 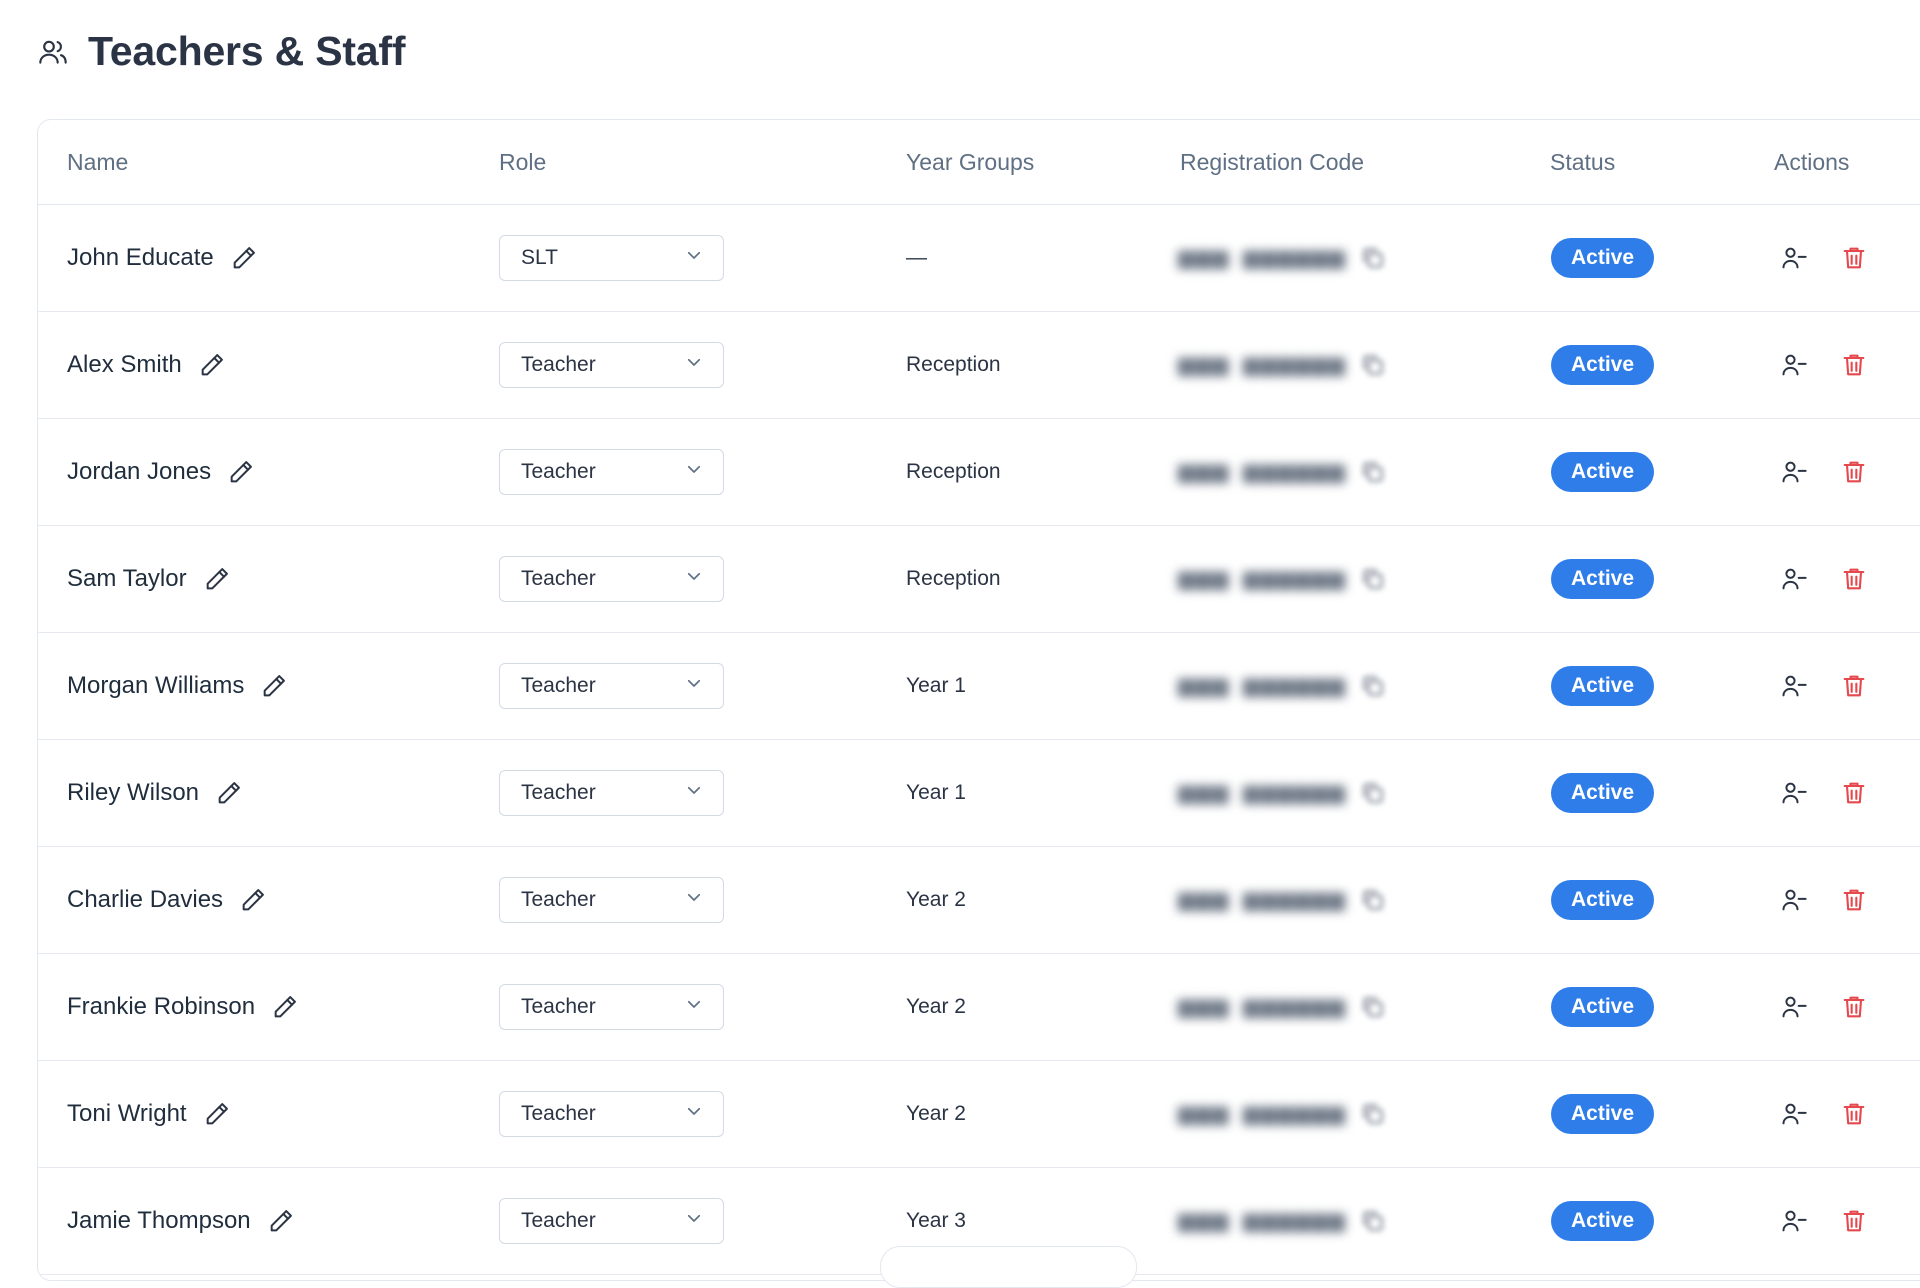 What do you see at coordinates (161, 1006) in the screenshot?
I see `staff-name: Frankie Robinson` at bounding box center [161, 1006].